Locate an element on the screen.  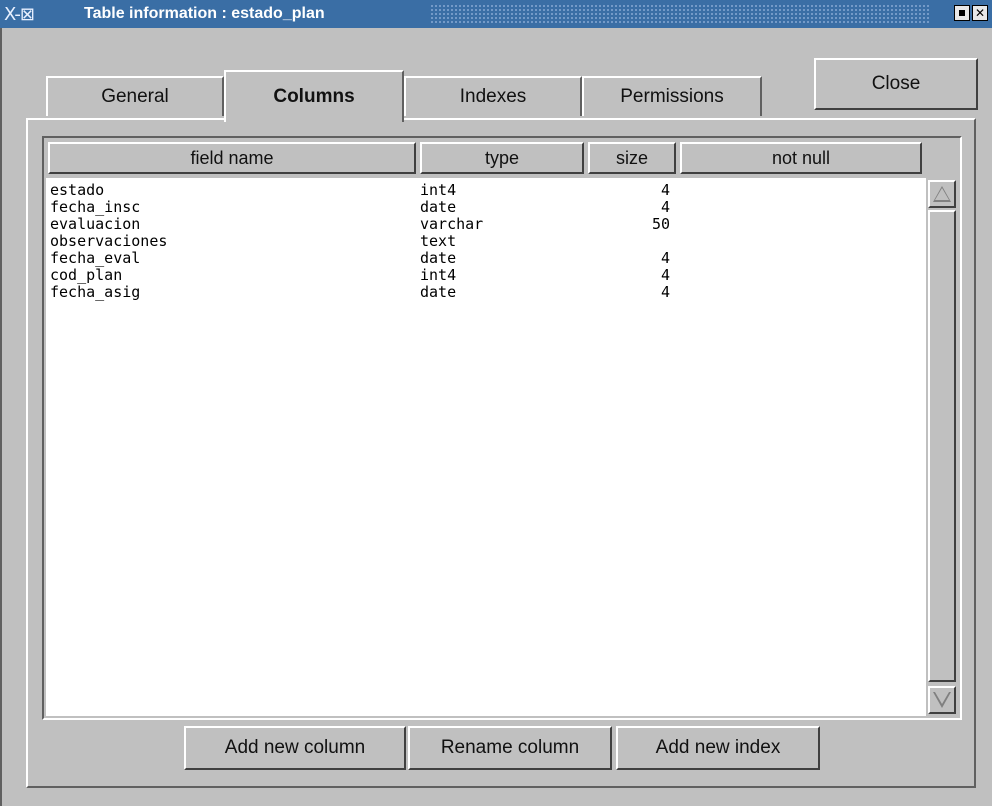
minimize-button is located at coordinates (962, 13).